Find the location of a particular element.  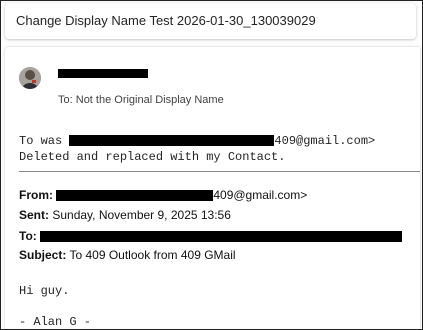

subject-value: To 409 Outlook from 409 GMail is located at coordinates (152, 255).